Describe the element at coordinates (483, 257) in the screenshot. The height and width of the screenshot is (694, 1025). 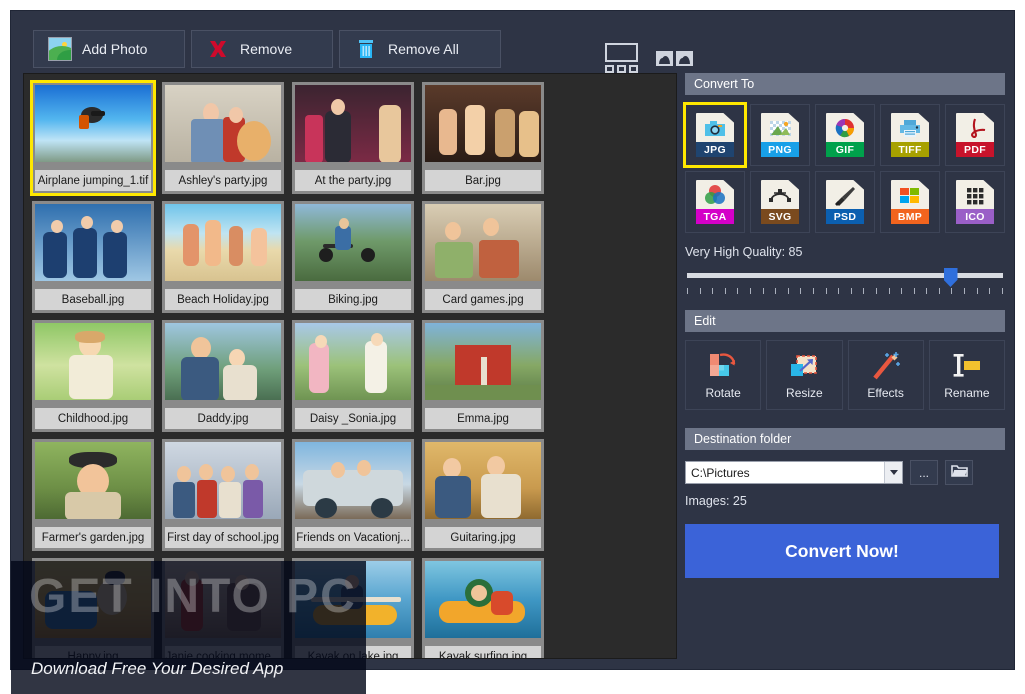
I see `file-thumbnail-cell: Card games.jpg` at that location.